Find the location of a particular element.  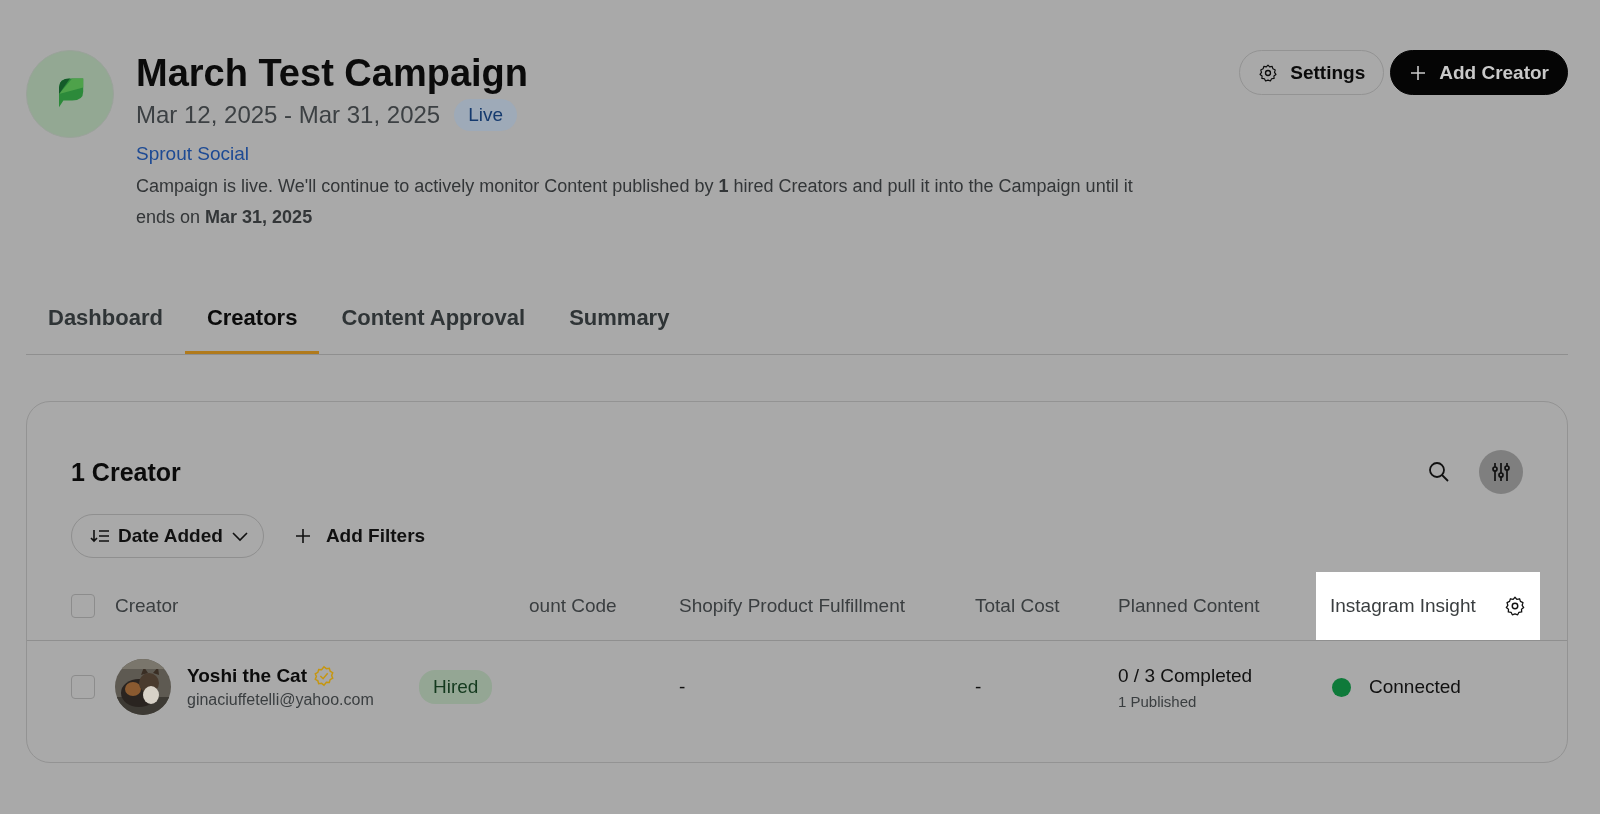

creator-name: Yoshi the Cat is located at coordinates (247, 676).